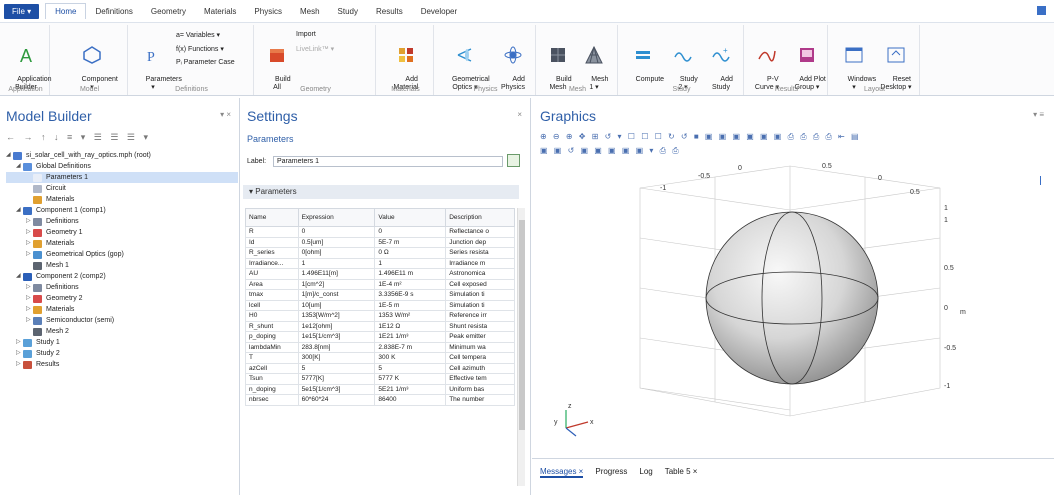 The width and height of the screenshot is (1054, 495). What do you see at coordinates (272, 232) in the screenshot?
I see `param-name-cell: R` at bounding box center [272, 232].